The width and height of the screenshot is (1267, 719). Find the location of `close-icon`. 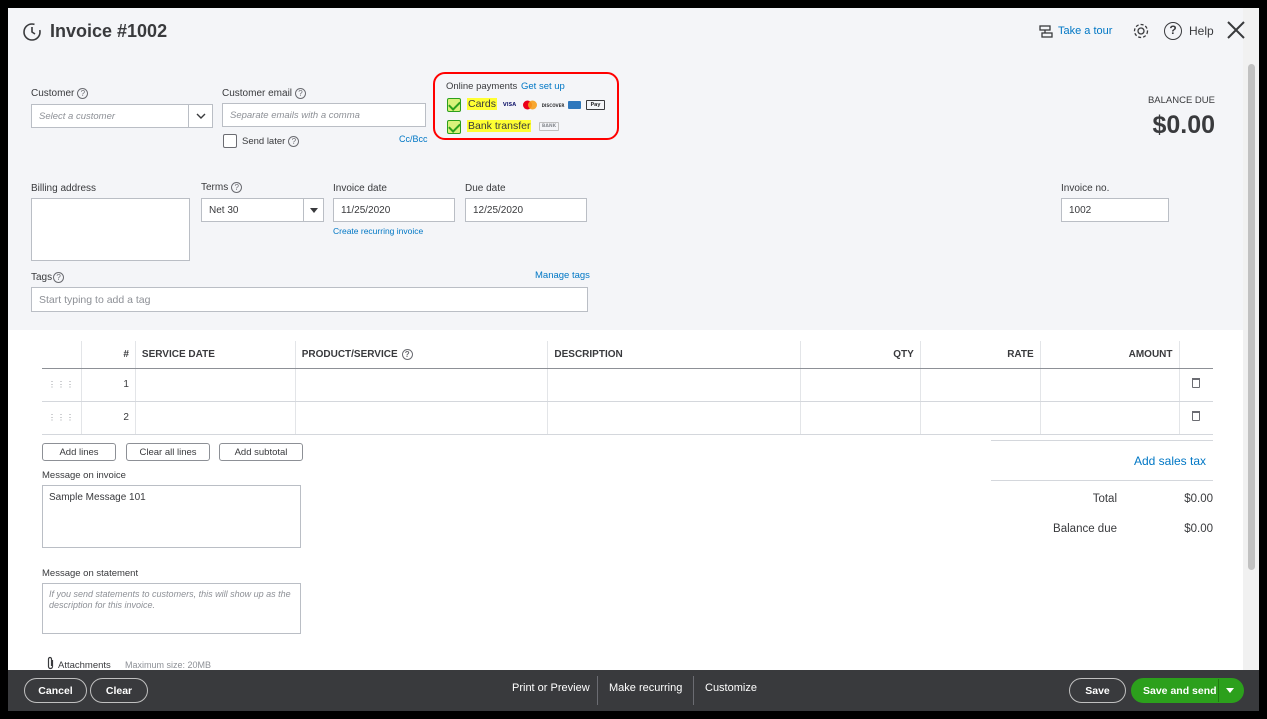

close-icon is located at coordinates (1236, 31).